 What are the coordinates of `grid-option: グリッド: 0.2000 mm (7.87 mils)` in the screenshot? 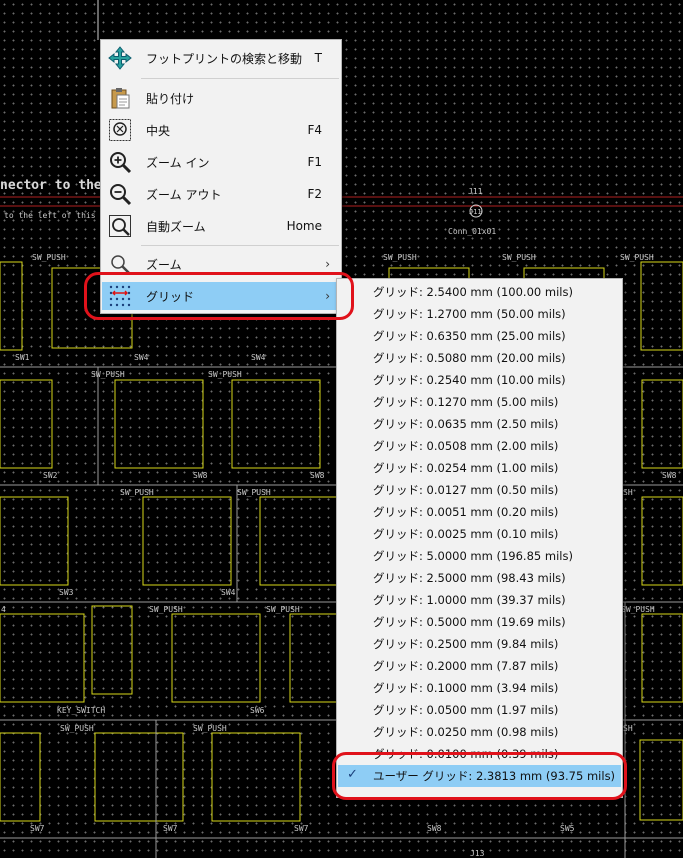 It's located at (479, 666).